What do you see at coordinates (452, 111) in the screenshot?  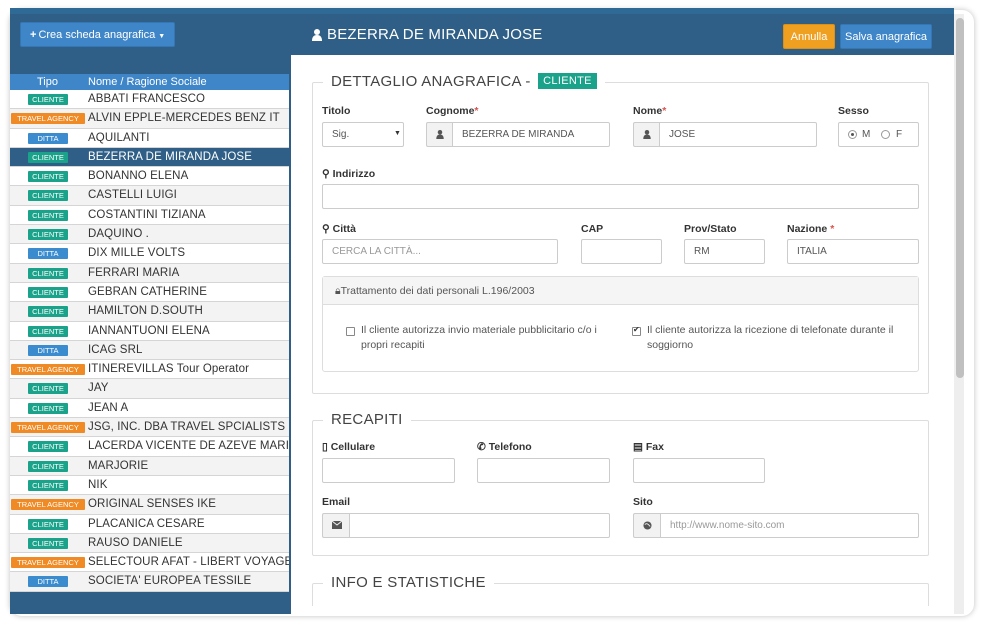 I see `cognome-label: Cognome*` at bounding box center [452, 111].